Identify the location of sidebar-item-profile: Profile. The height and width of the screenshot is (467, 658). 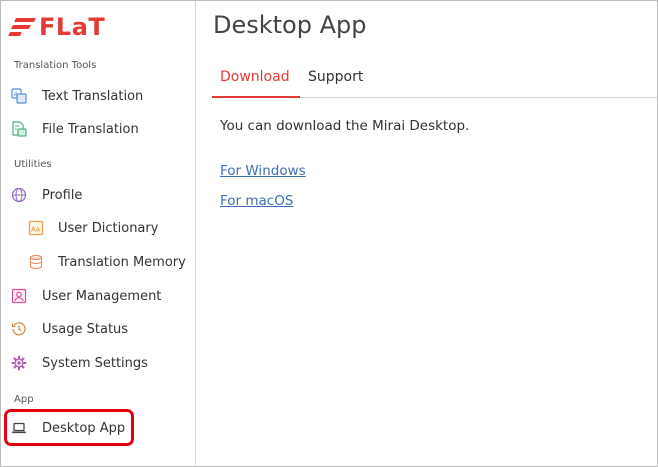
(46, 195).